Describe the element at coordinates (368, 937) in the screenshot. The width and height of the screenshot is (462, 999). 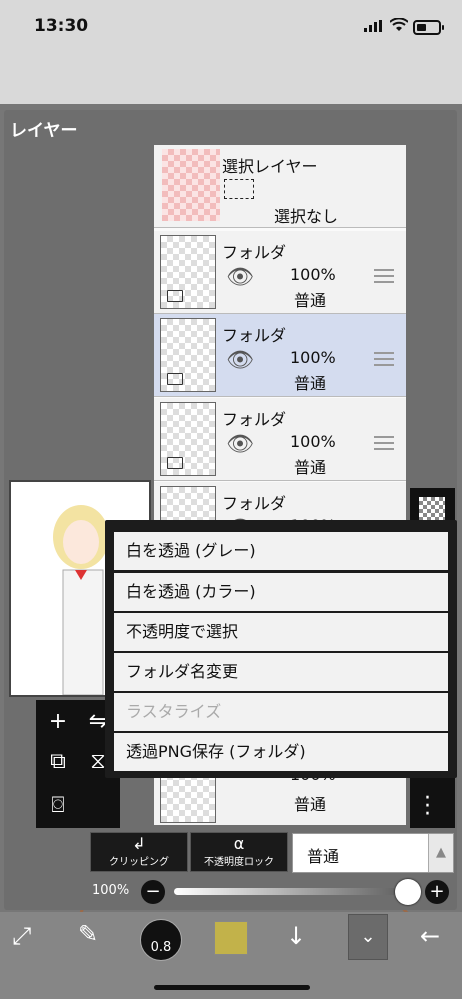
I see `collapse-chevron-icon: ⌄` at that location.